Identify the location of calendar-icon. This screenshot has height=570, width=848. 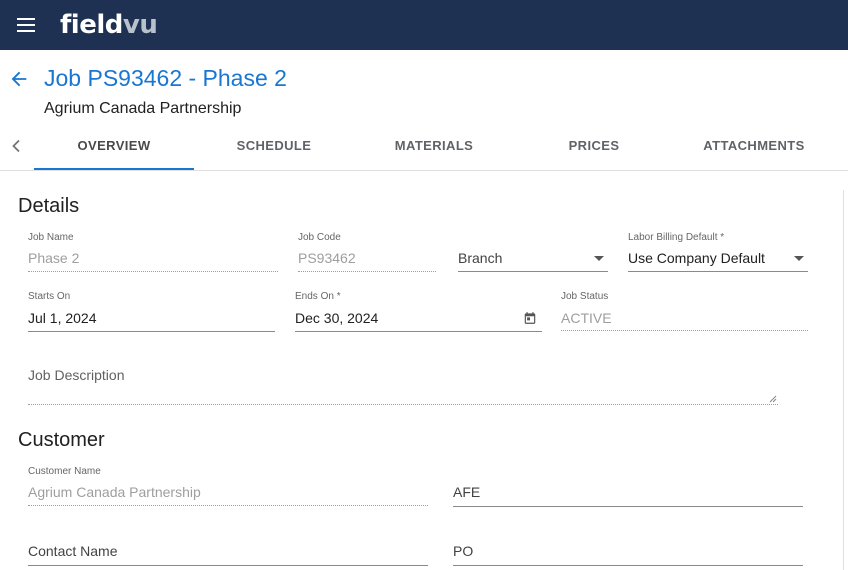
(530, 318).